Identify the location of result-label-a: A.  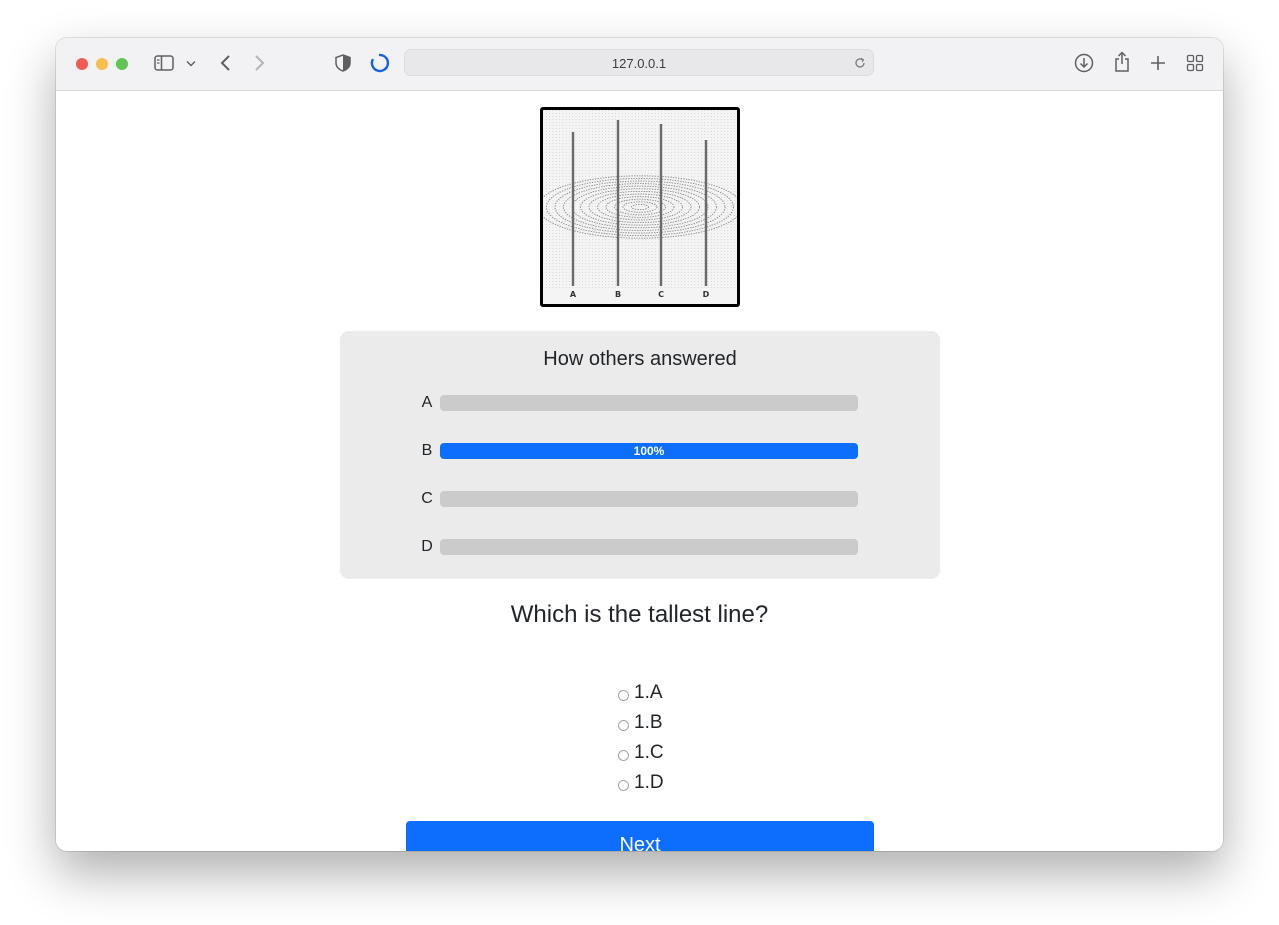
(427, 402).